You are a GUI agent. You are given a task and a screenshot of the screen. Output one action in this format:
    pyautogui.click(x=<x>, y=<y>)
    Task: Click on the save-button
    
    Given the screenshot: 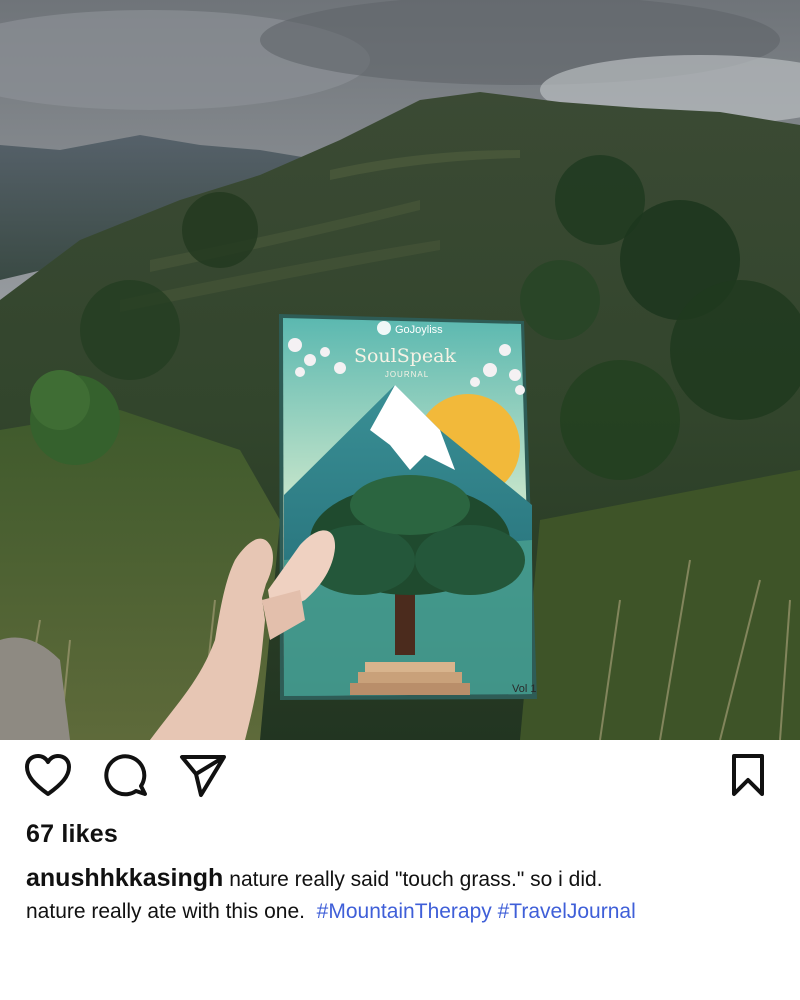 What is the action you would take?
    pyautogui.click(x=748, y=775)
    